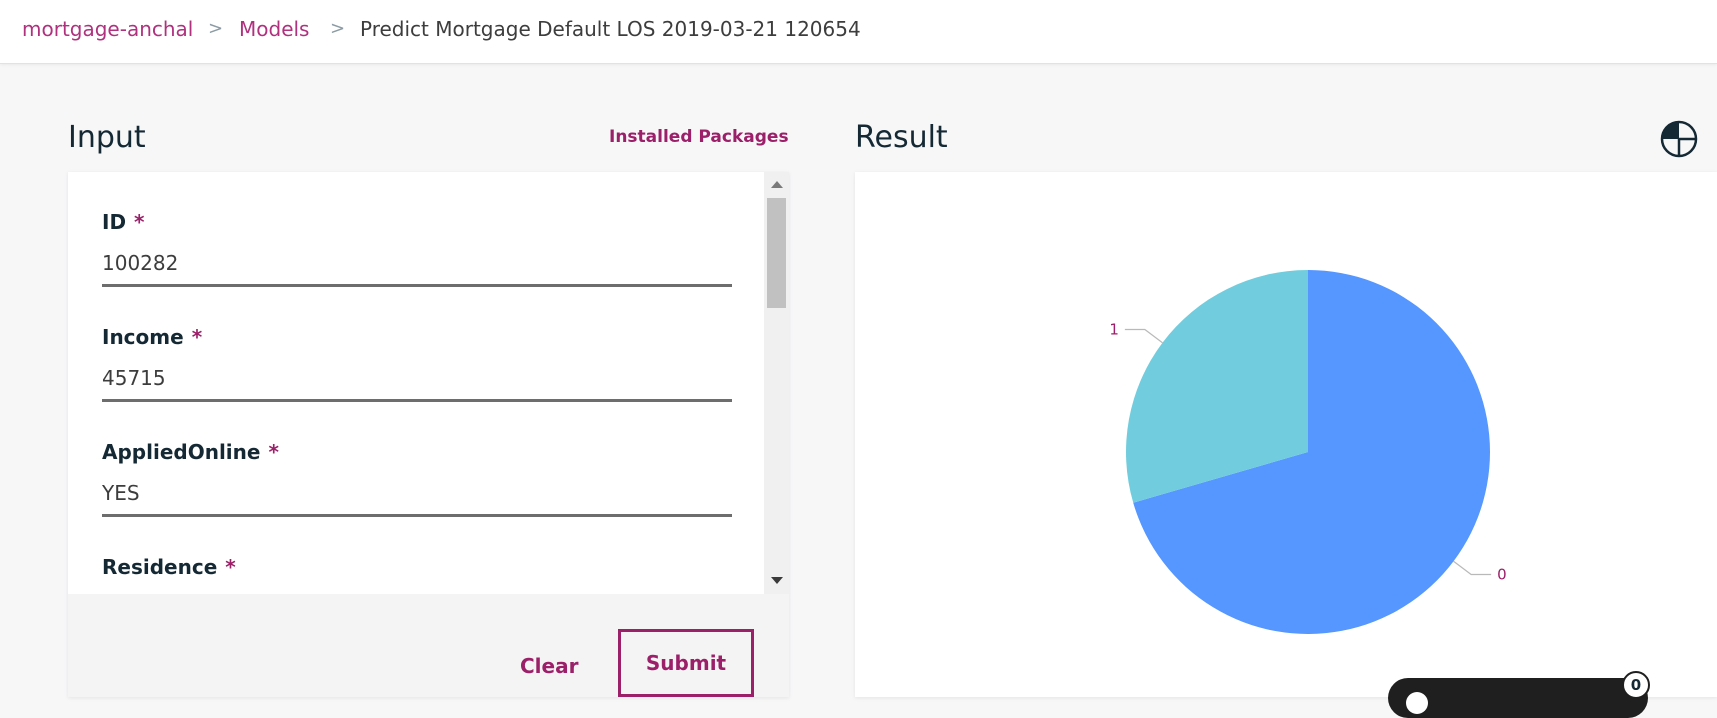 Image resolution: width=1717 pixels, height=718 pixels. I want to click on installed-packages-link: Installed Packages, so click(699, 137).